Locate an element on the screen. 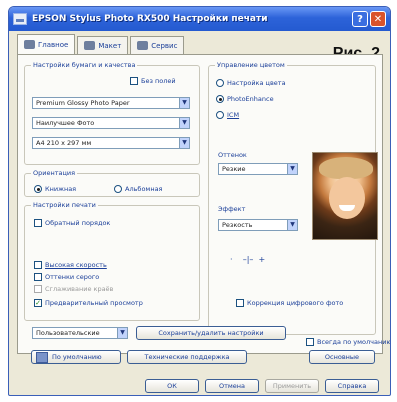  landscape-radio-dot is located at coordinates (118, 189).